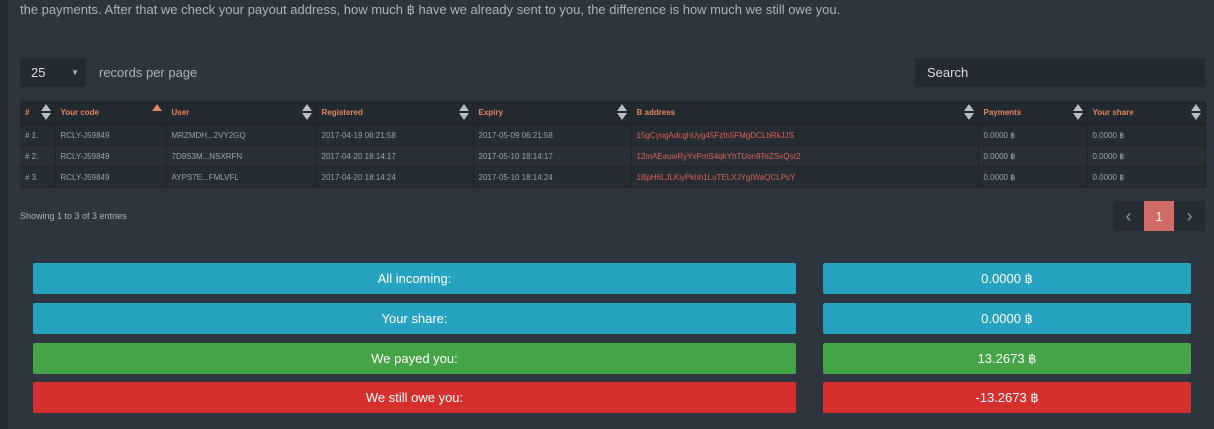 This screenshot has width=1214, height=429. I want to click on cell-number: # 1., so click(38, 135).